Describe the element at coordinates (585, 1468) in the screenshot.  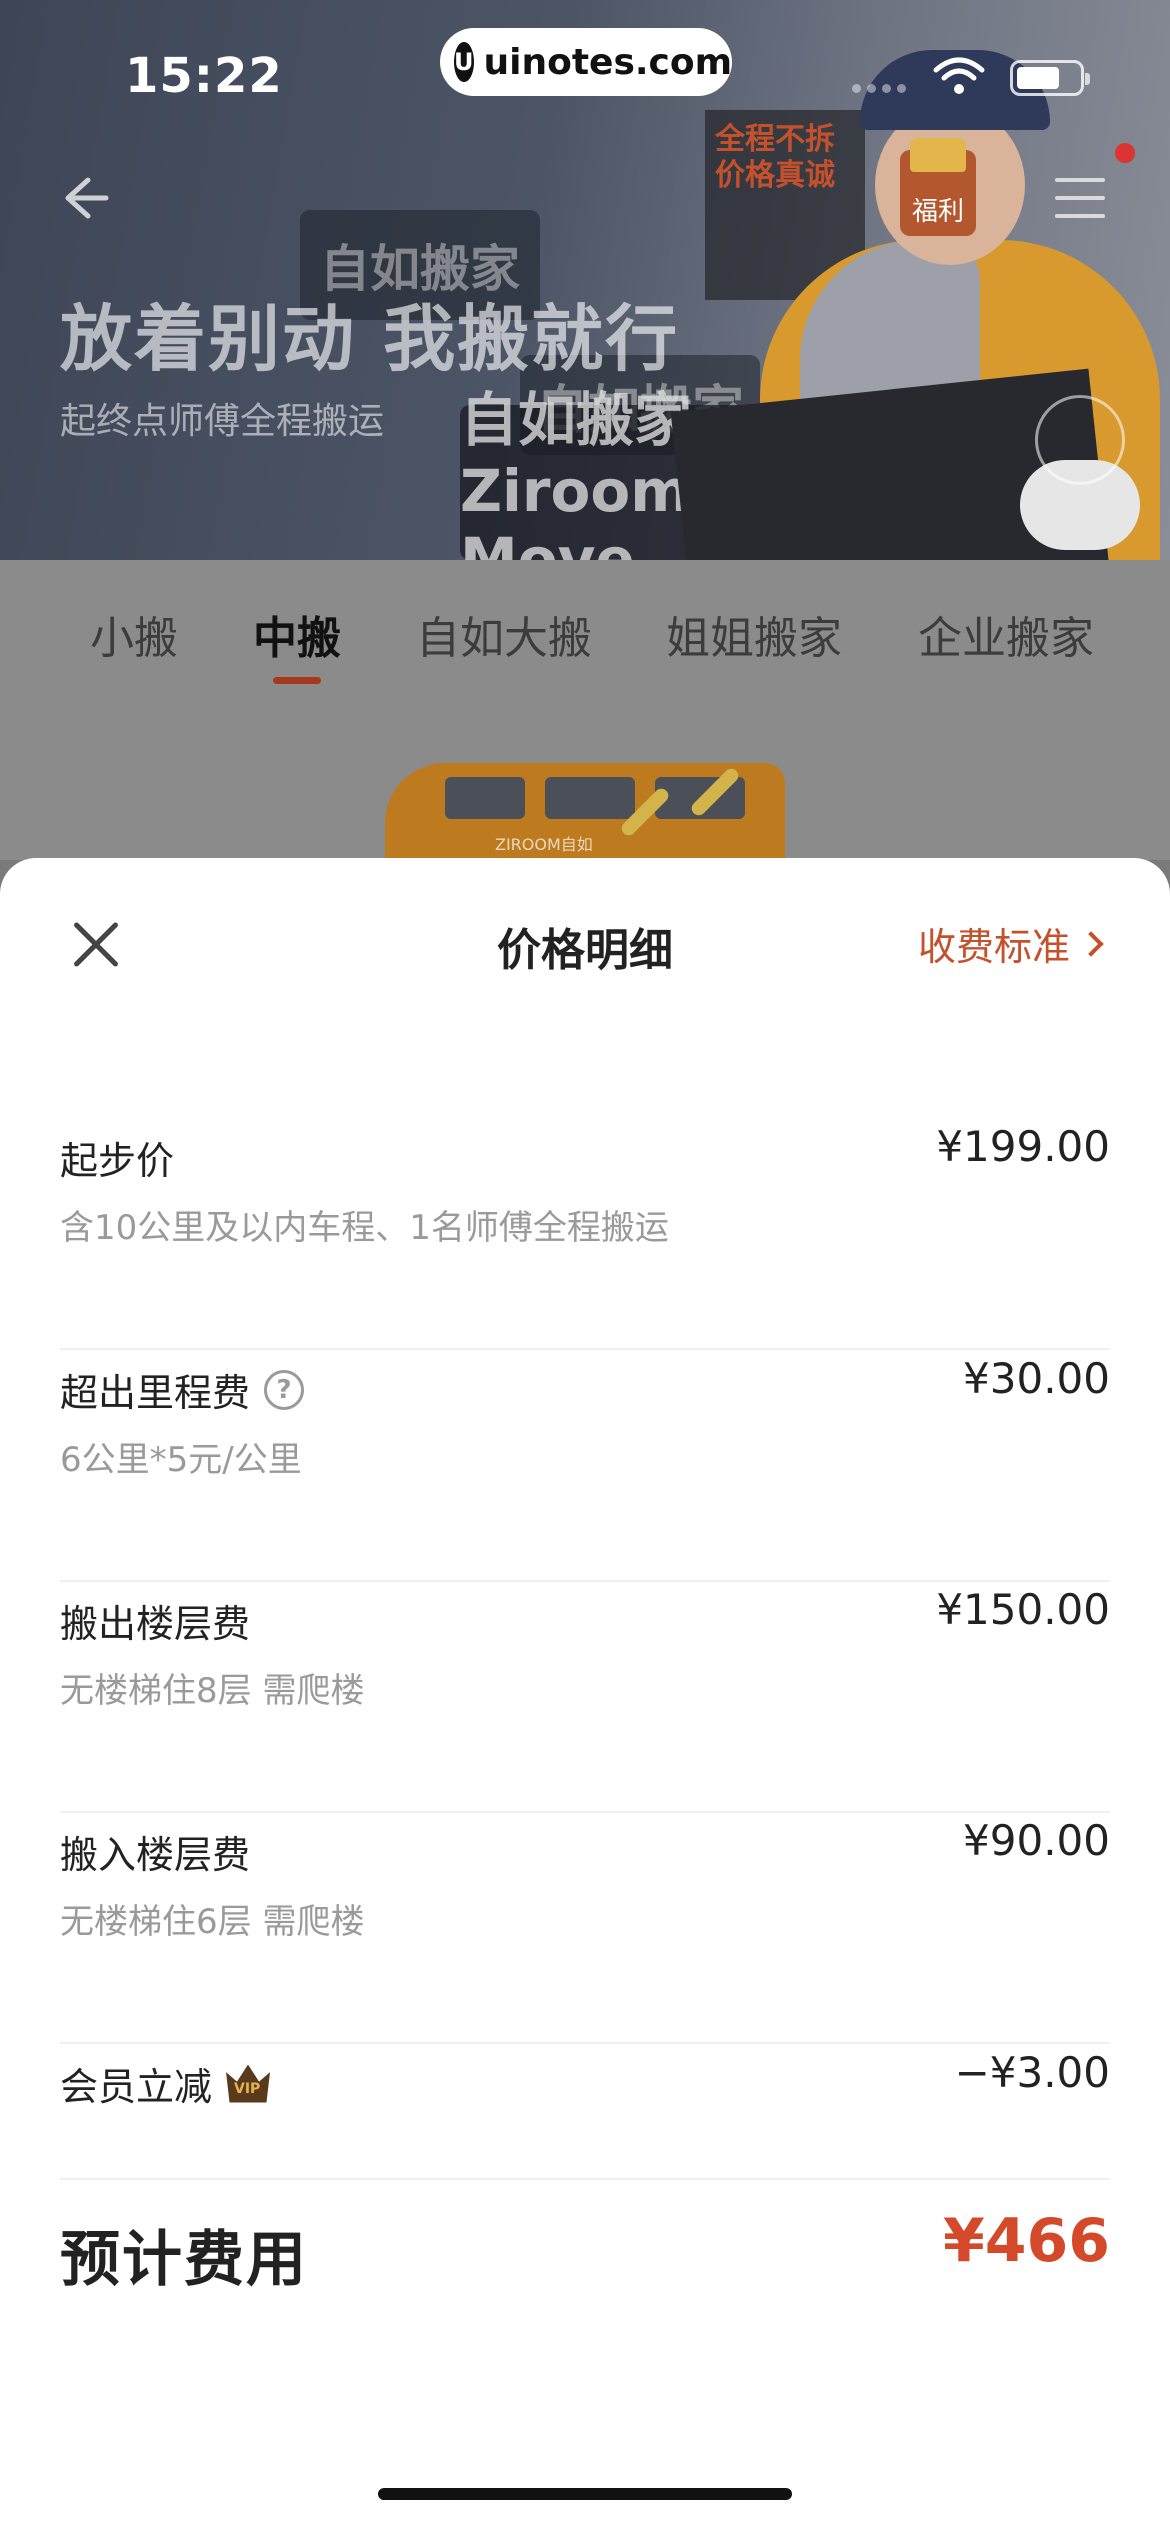
I see `price-row-extra-mileage: 超出里程费 ? 6公里*5元/公里 ¥30.00` at that location.